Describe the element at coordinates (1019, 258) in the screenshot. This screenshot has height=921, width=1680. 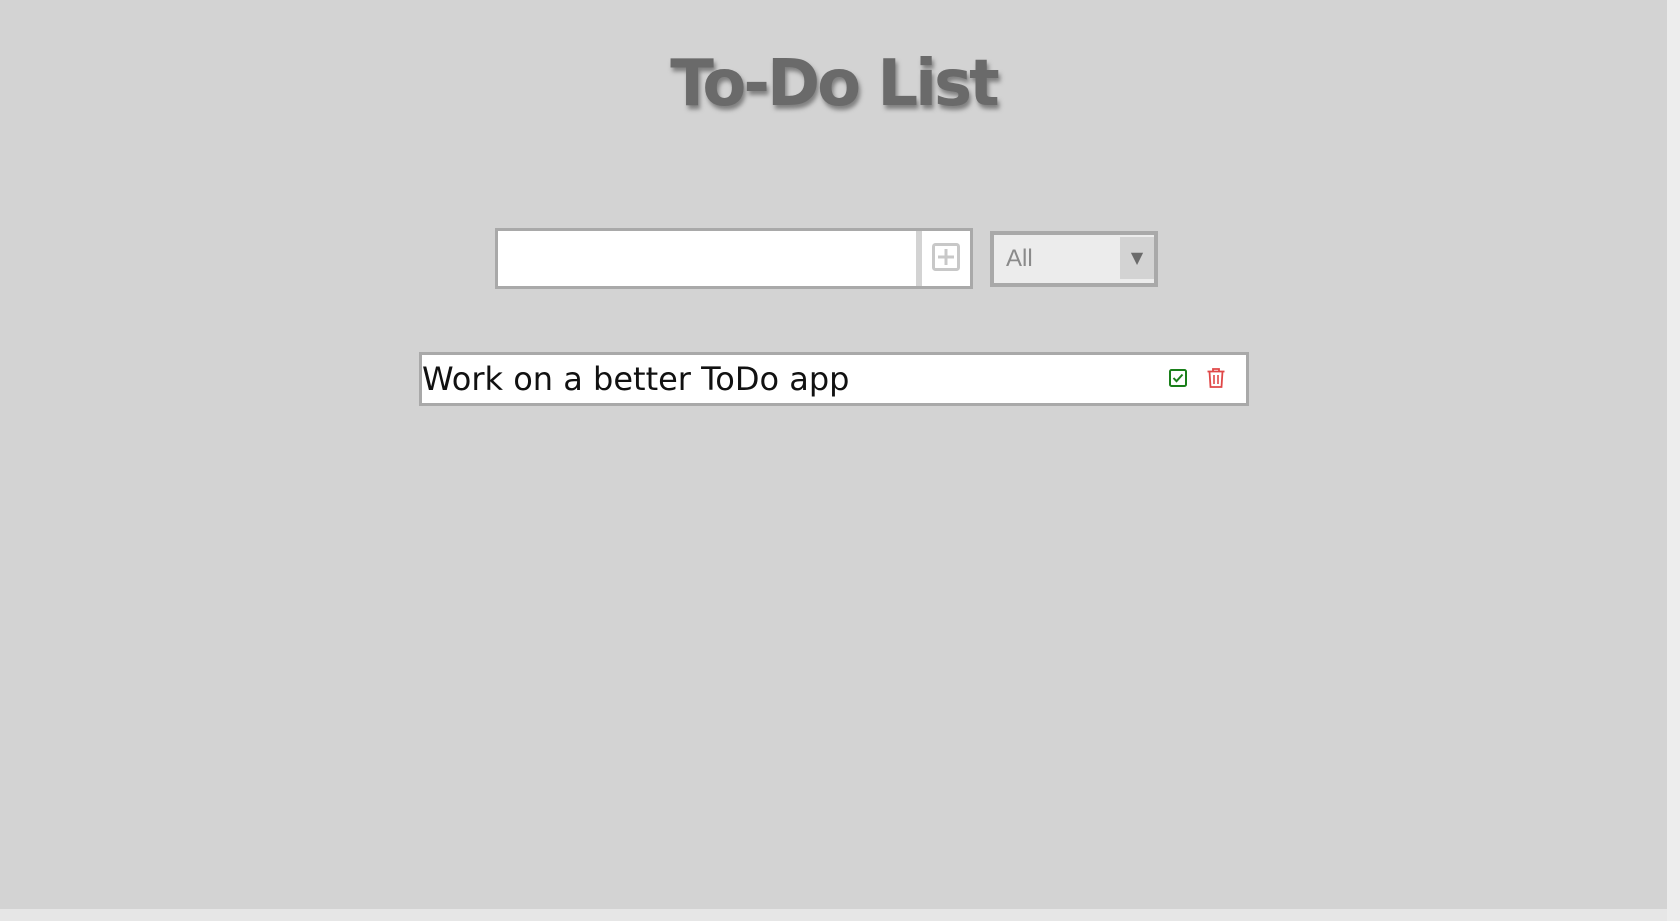
I see `filter-selected-value: All` at that location.